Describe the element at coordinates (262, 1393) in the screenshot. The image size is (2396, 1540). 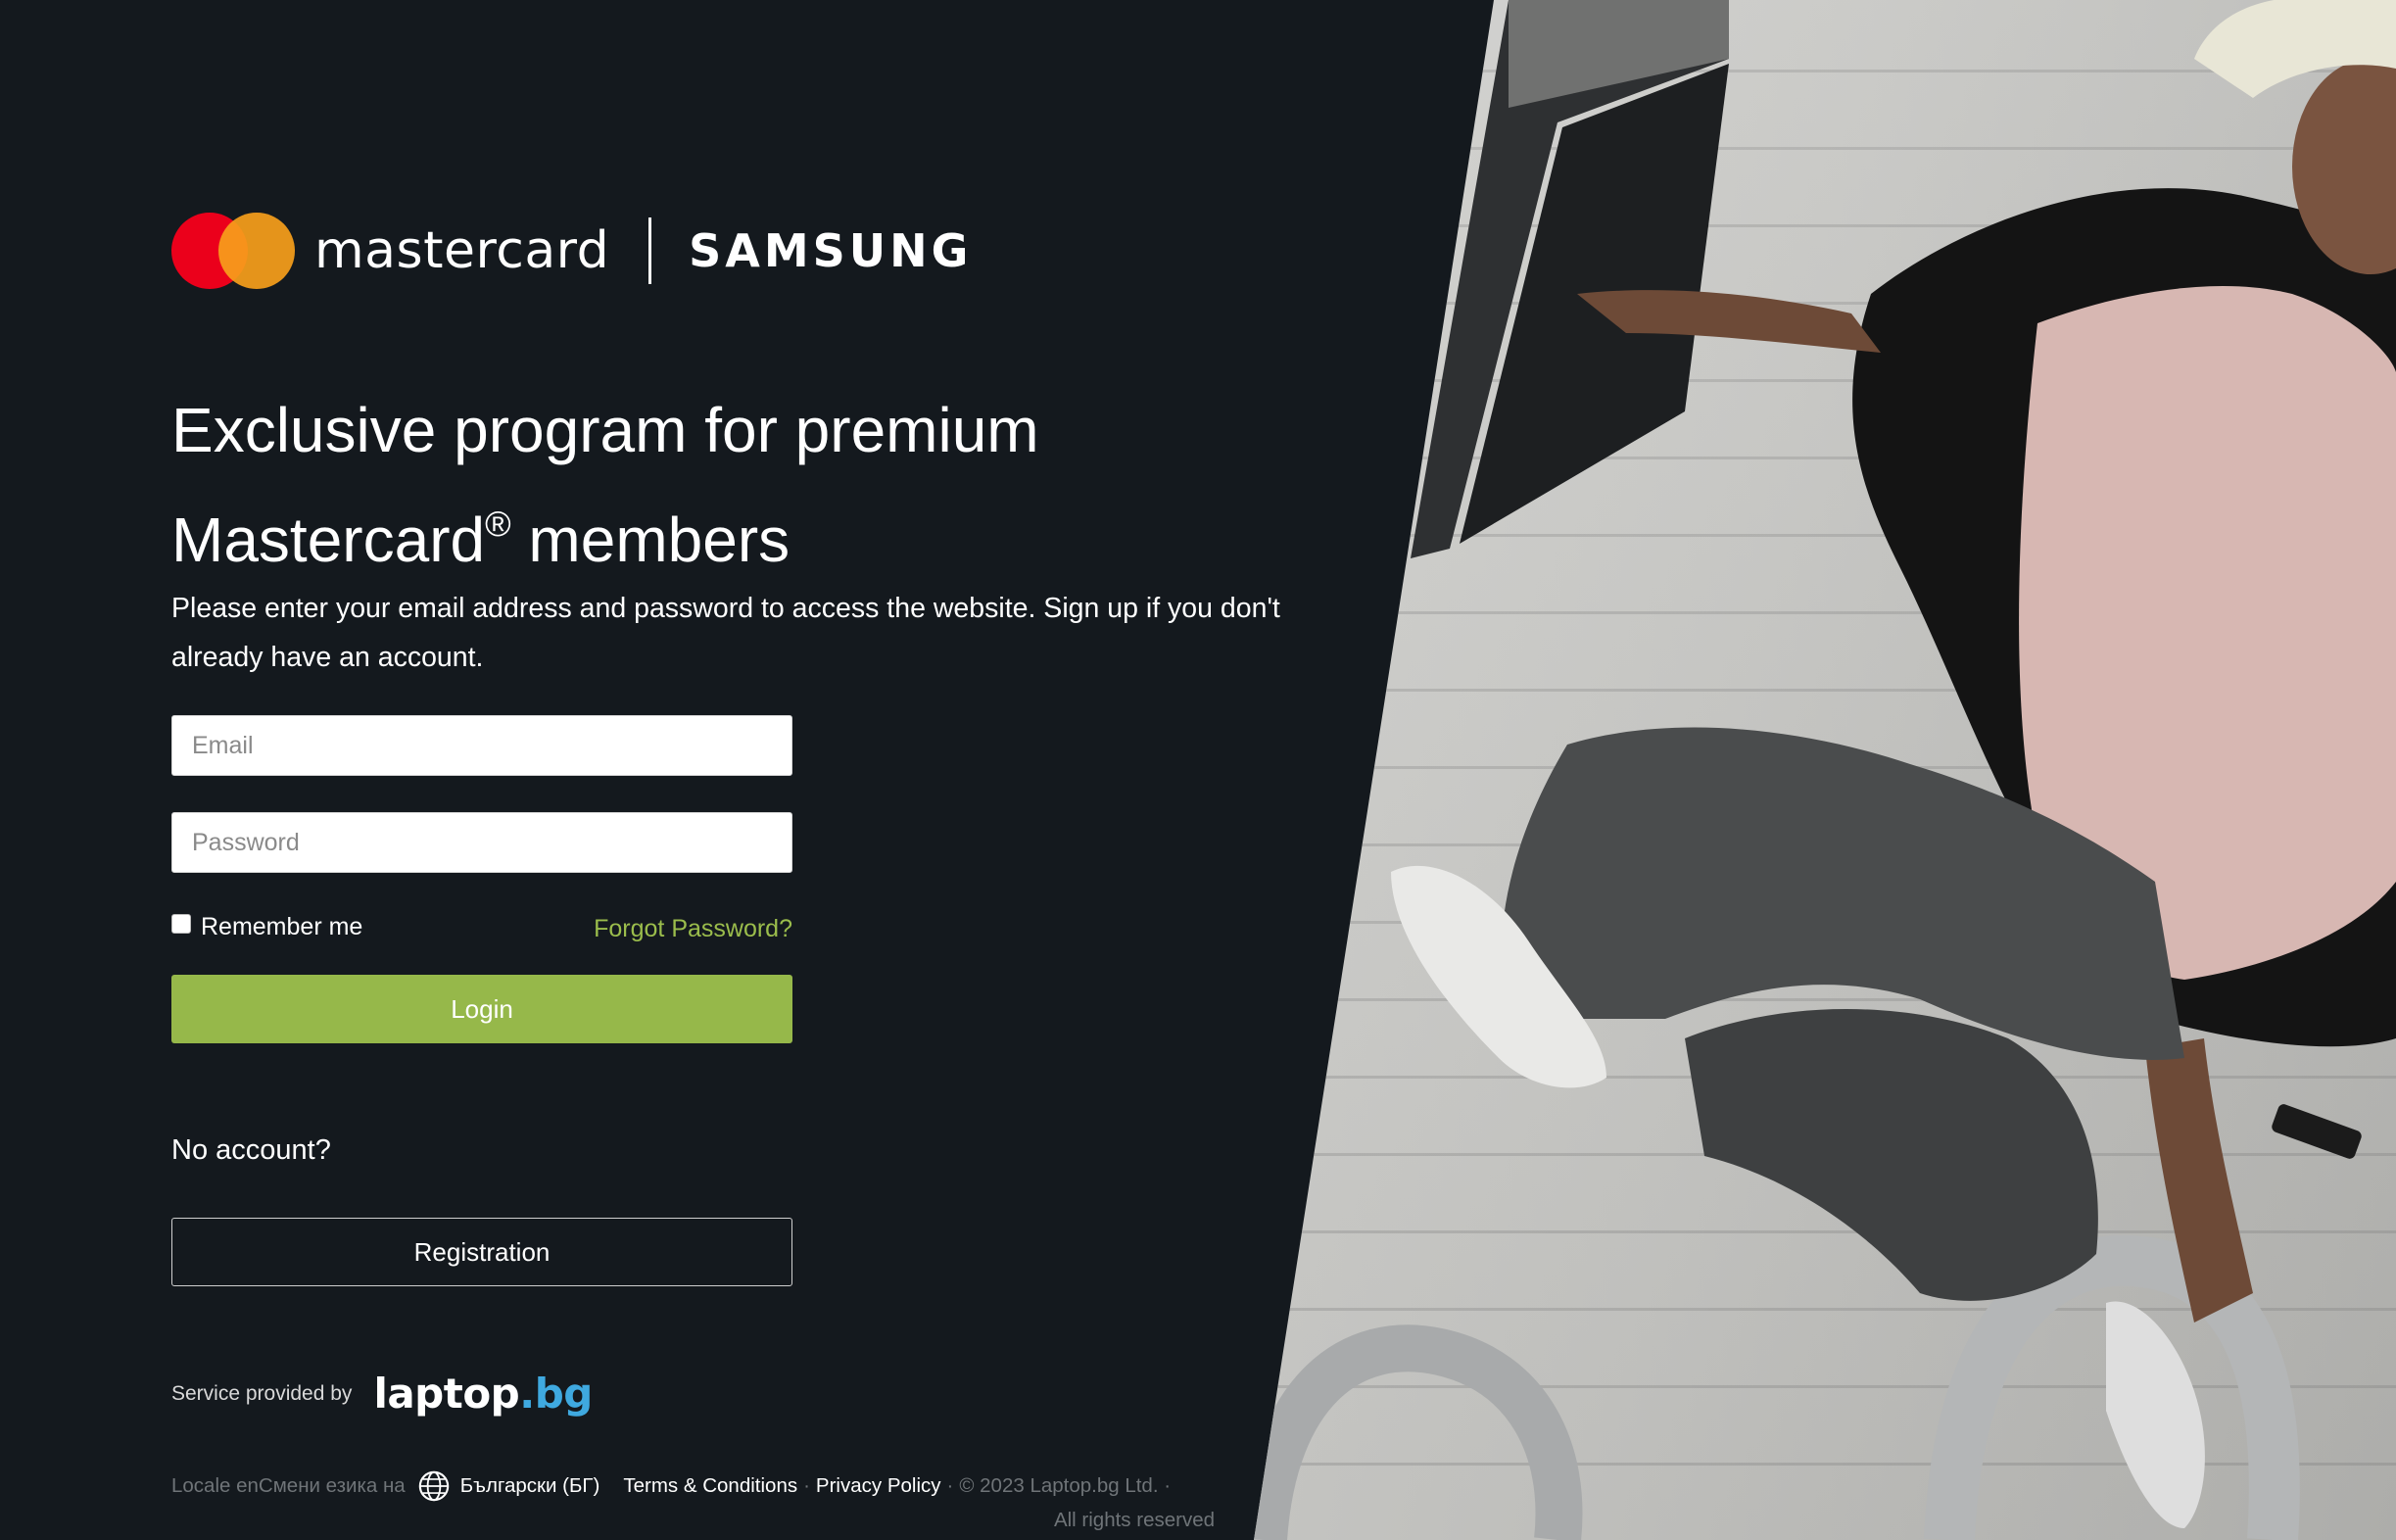
I see `service-provided-text: Service provided by` at that location.